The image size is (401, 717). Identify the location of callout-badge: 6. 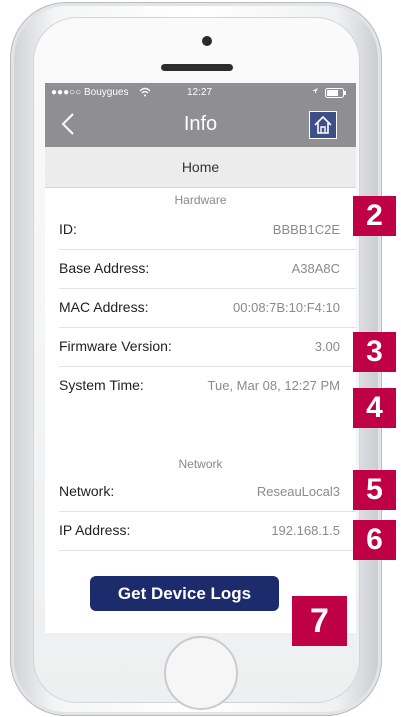
(374, 540).